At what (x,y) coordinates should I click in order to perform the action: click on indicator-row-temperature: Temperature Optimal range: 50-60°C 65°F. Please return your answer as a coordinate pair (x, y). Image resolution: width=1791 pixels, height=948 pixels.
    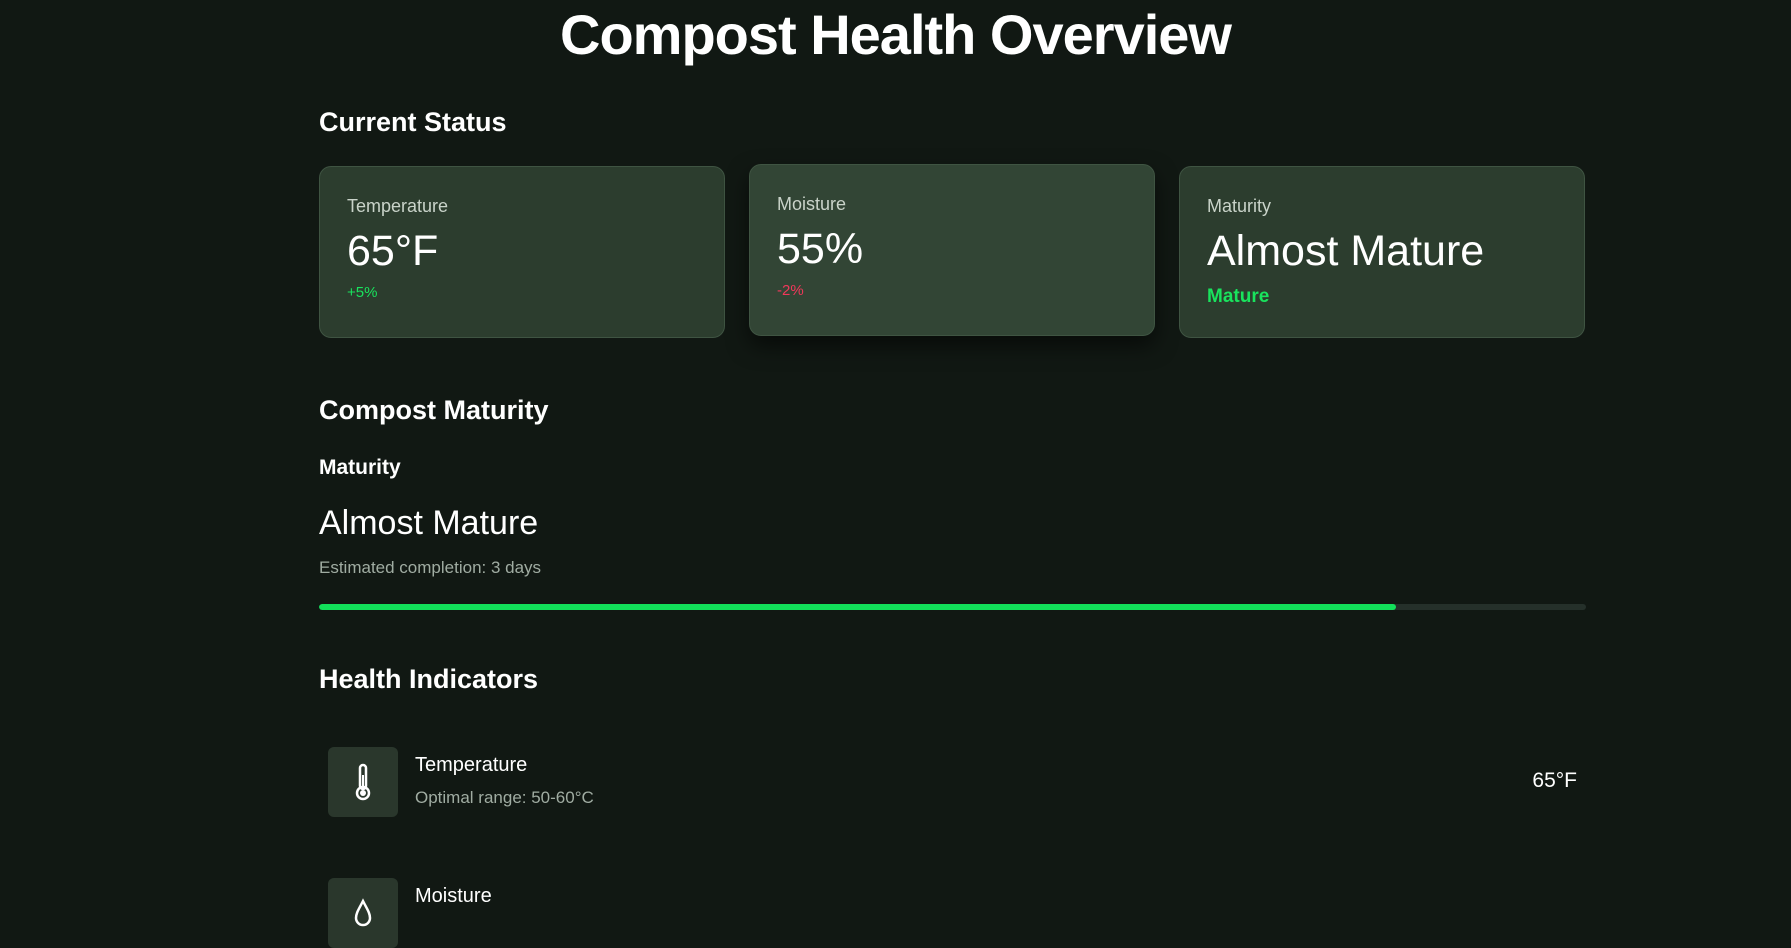
    Looking at the image, I should click on (952, 782).